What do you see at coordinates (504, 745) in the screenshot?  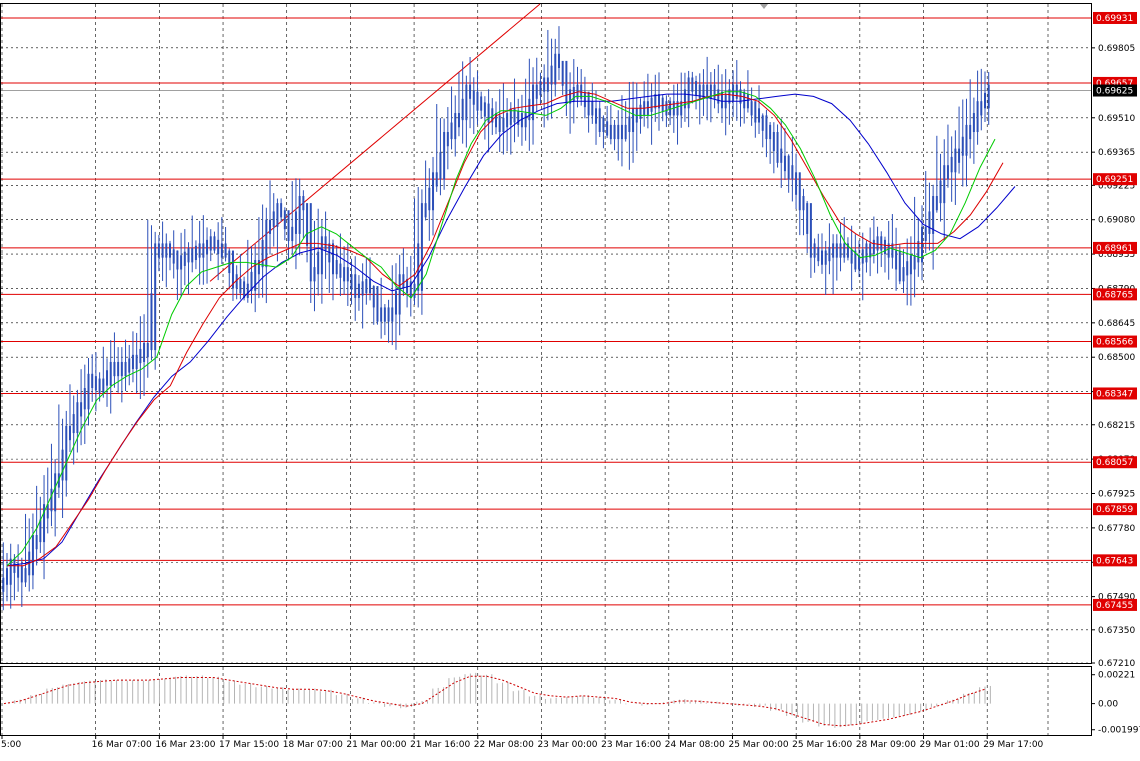 I see `time-tick-label: 22 Mar 08:00` at bounding box center [504, 745].